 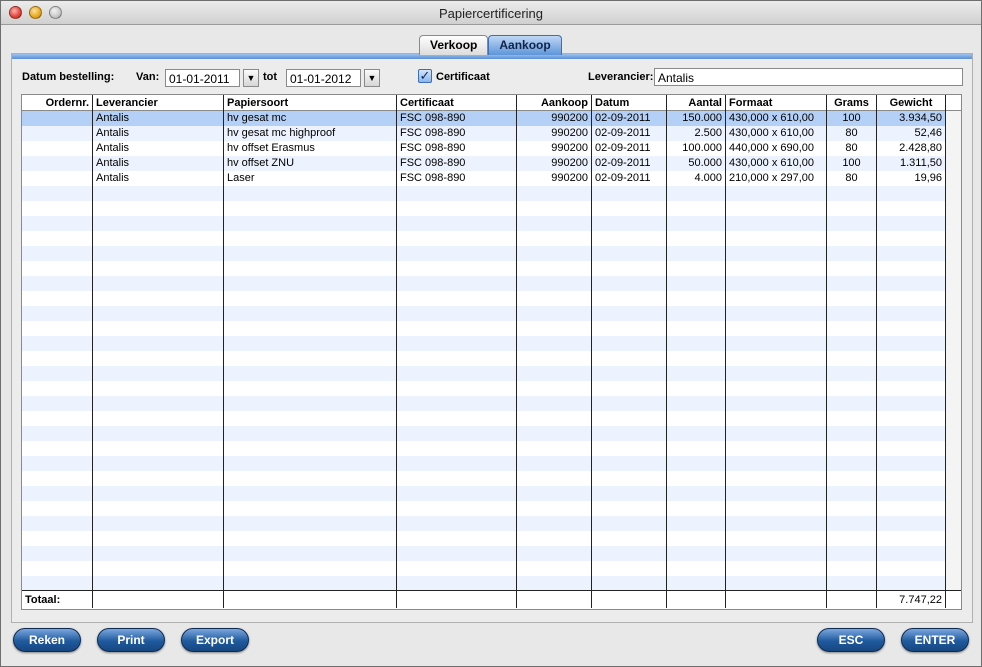 What do you see at coordinates (251, 78) in the screenshot?
I see `van-dropdown-button: ▼` at bounding box center [251, 78].